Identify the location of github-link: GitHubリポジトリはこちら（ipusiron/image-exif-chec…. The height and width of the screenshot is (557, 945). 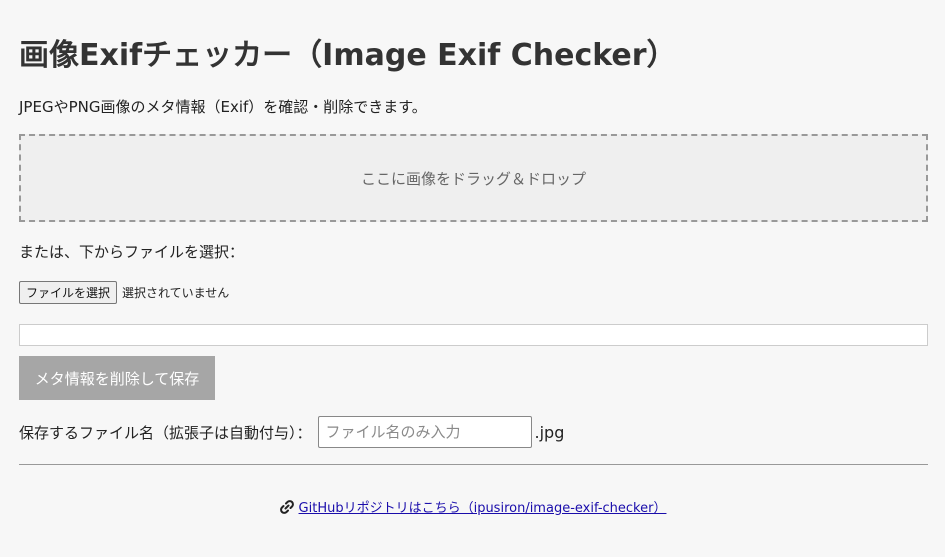
(483, 508).